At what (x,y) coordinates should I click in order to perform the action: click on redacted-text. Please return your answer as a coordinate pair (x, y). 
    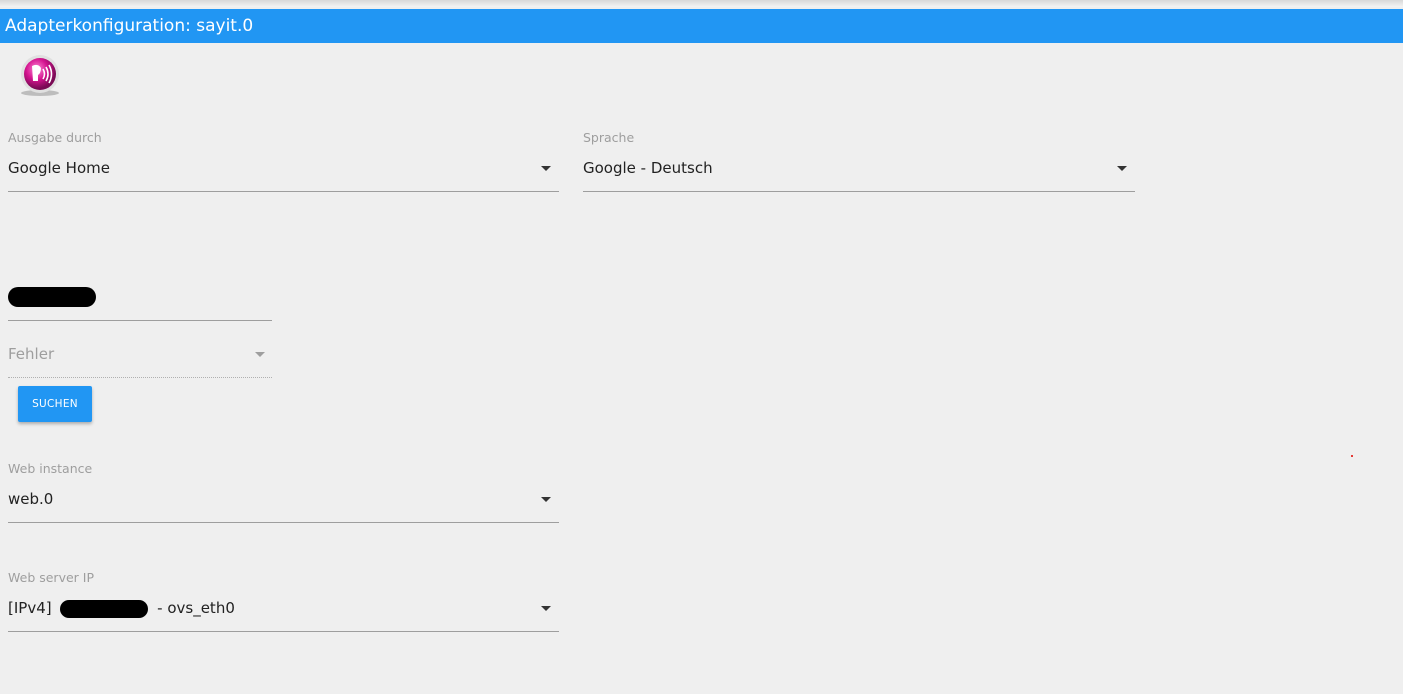
    Looking at the image, I should click on (52, 297).